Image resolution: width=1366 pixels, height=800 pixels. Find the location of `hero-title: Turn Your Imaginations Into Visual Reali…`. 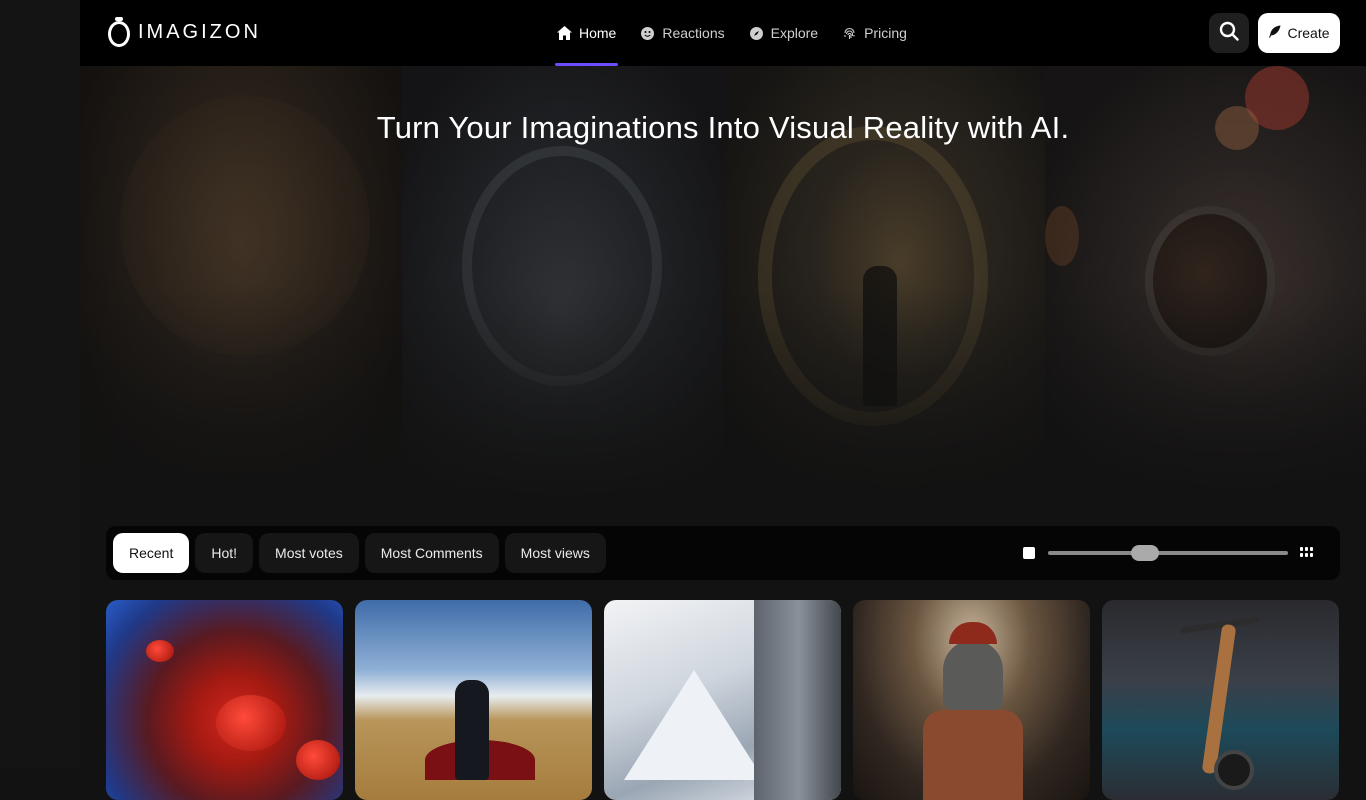

hero-title: Turn Your Imaginations Into Visual Reali… is located at coordinates (723, 127).